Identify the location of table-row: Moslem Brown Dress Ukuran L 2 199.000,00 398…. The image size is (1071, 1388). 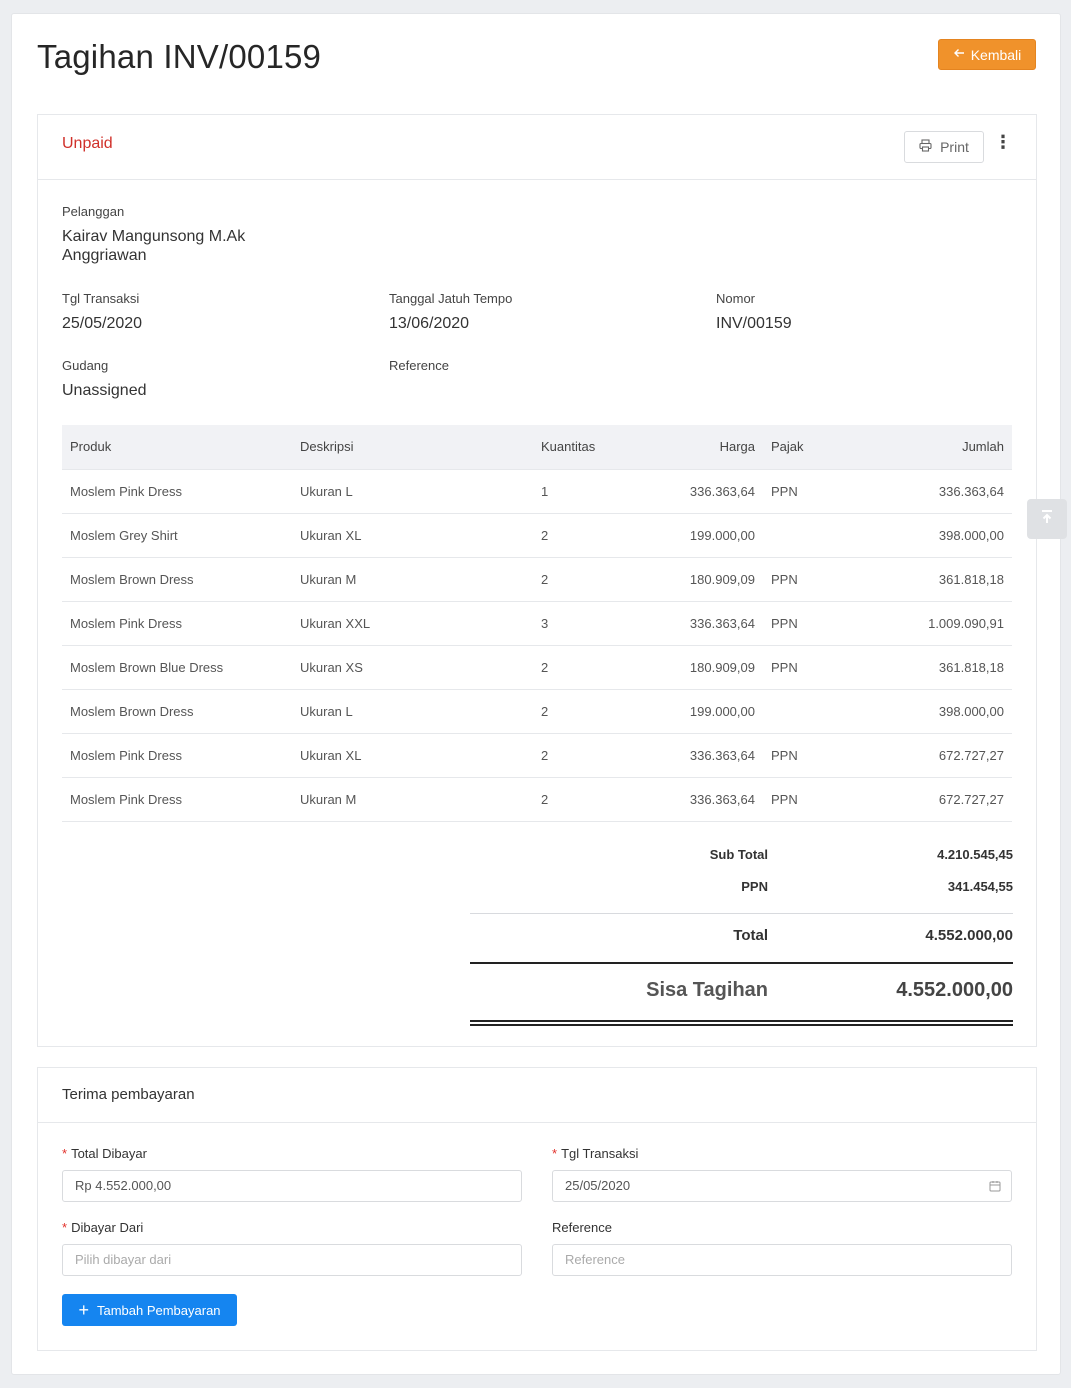
(537, 711).